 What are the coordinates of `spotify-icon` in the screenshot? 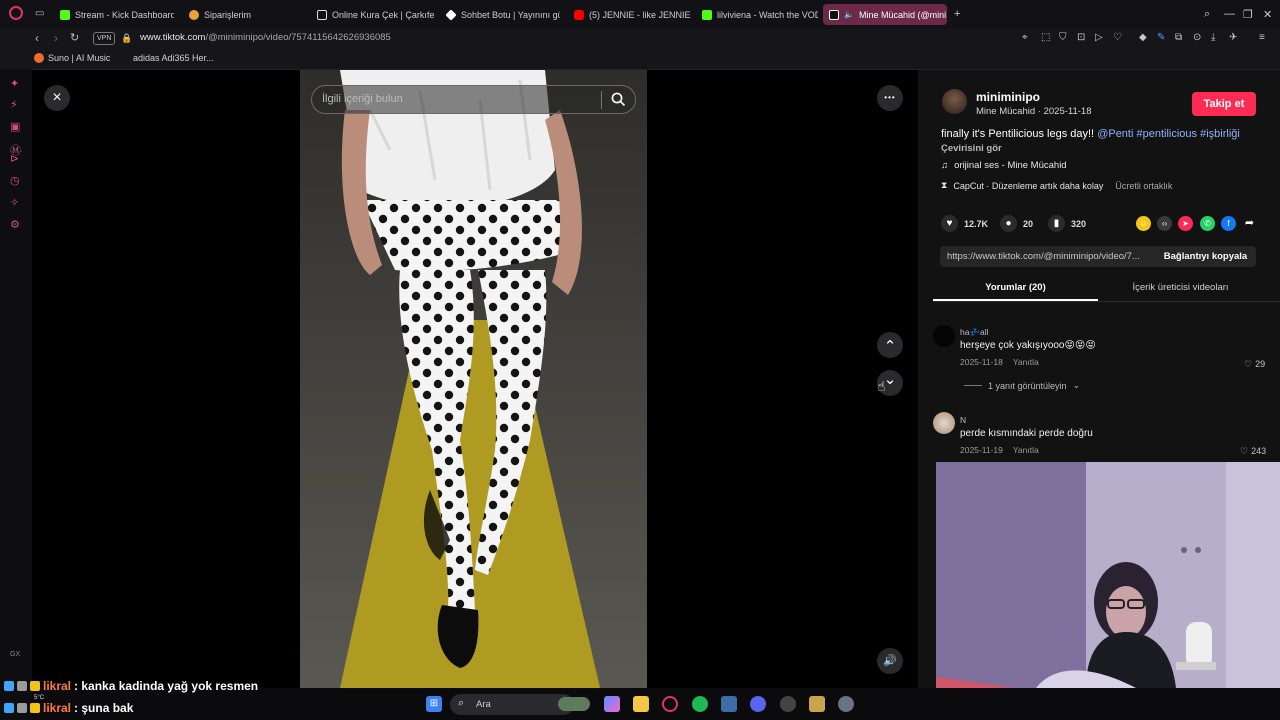 It's located at (700, 704).